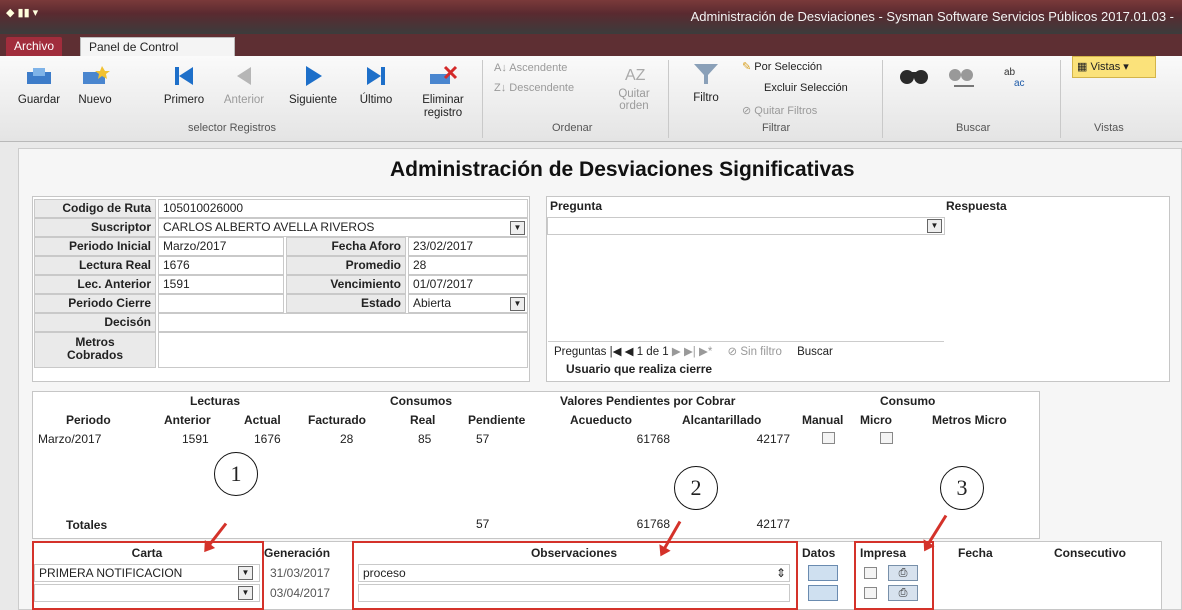  What do you see at coordinates (1010, 72) in the screenshot?
I see `svg-text: ab` at bounding box center [1010, 72].